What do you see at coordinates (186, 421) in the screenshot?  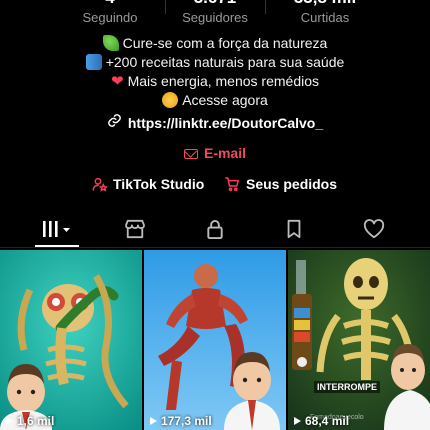 I see `view-count-text: 177,3 mil` at bounding box center [186, 421].